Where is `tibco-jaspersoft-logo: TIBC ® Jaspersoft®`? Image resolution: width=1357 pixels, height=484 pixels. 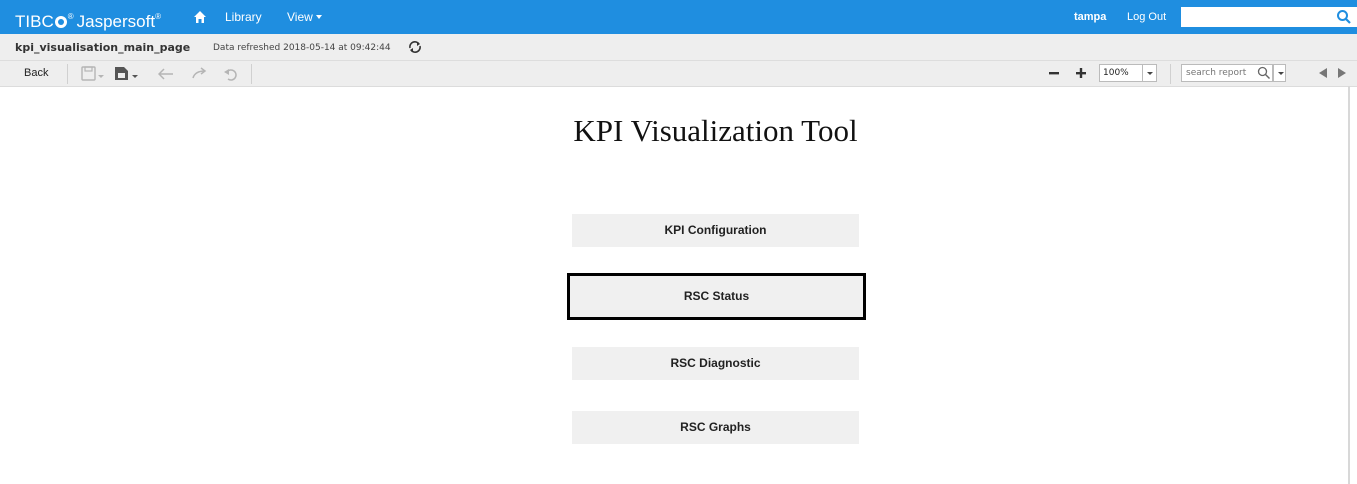
tibco-jaspersoft-logo: TIBC ® Jaspersoft® is located at coordinates (89, 18).